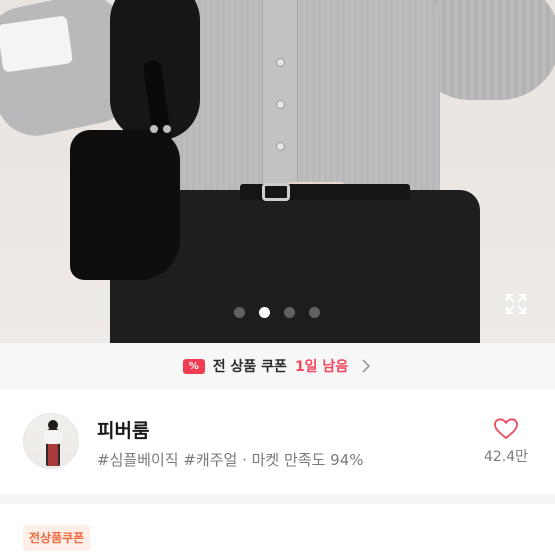 This screenshot has width=555, height=555. Describe the element at coordinates (321, 367) in the screenshot. I see `coupon-days-left: 1일 남음` at that location.